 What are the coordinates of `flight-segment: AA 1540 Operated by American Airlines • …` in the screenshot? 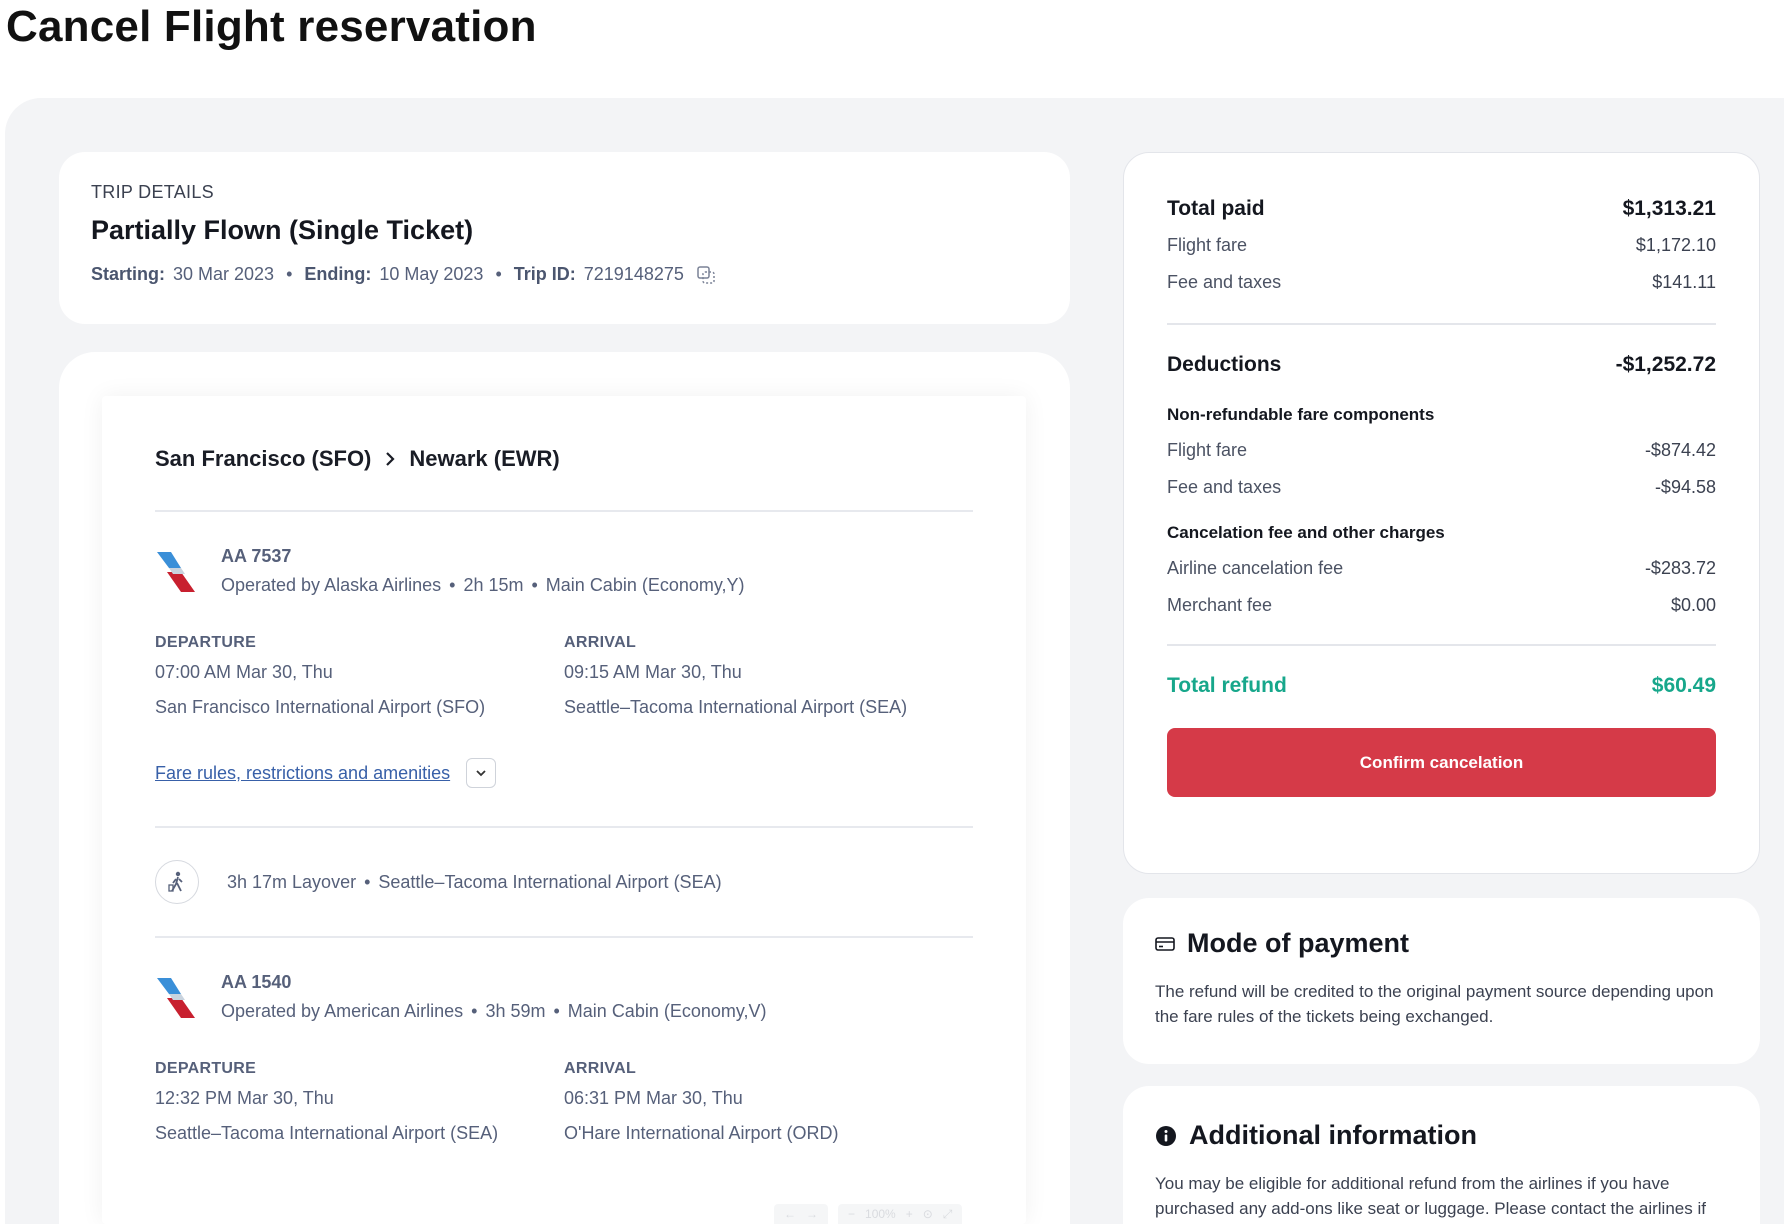 It's located at (564, 1058).